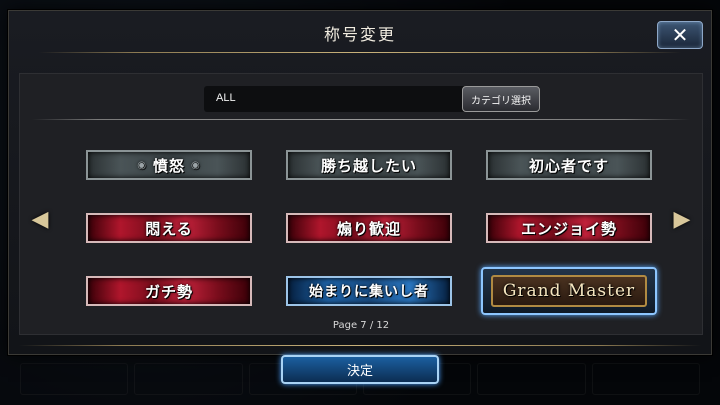 The image size is (720, 405). I want to click on title-label: 憤怒, so click(168, 165).